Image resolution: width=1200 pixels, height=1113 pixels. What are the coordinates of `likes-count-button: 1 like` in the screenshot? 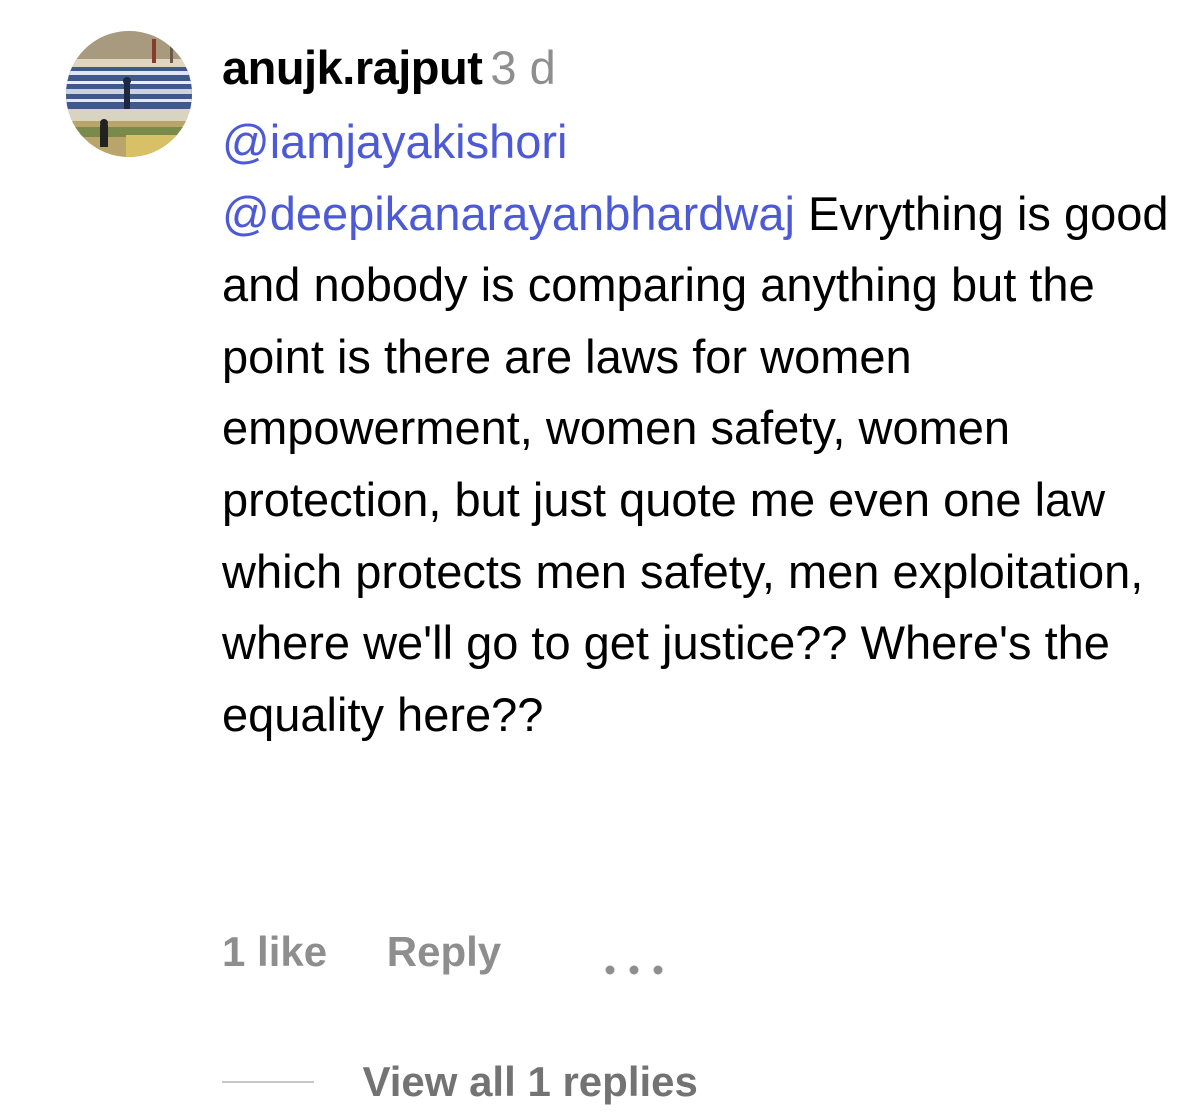 It's located at (274, 952).